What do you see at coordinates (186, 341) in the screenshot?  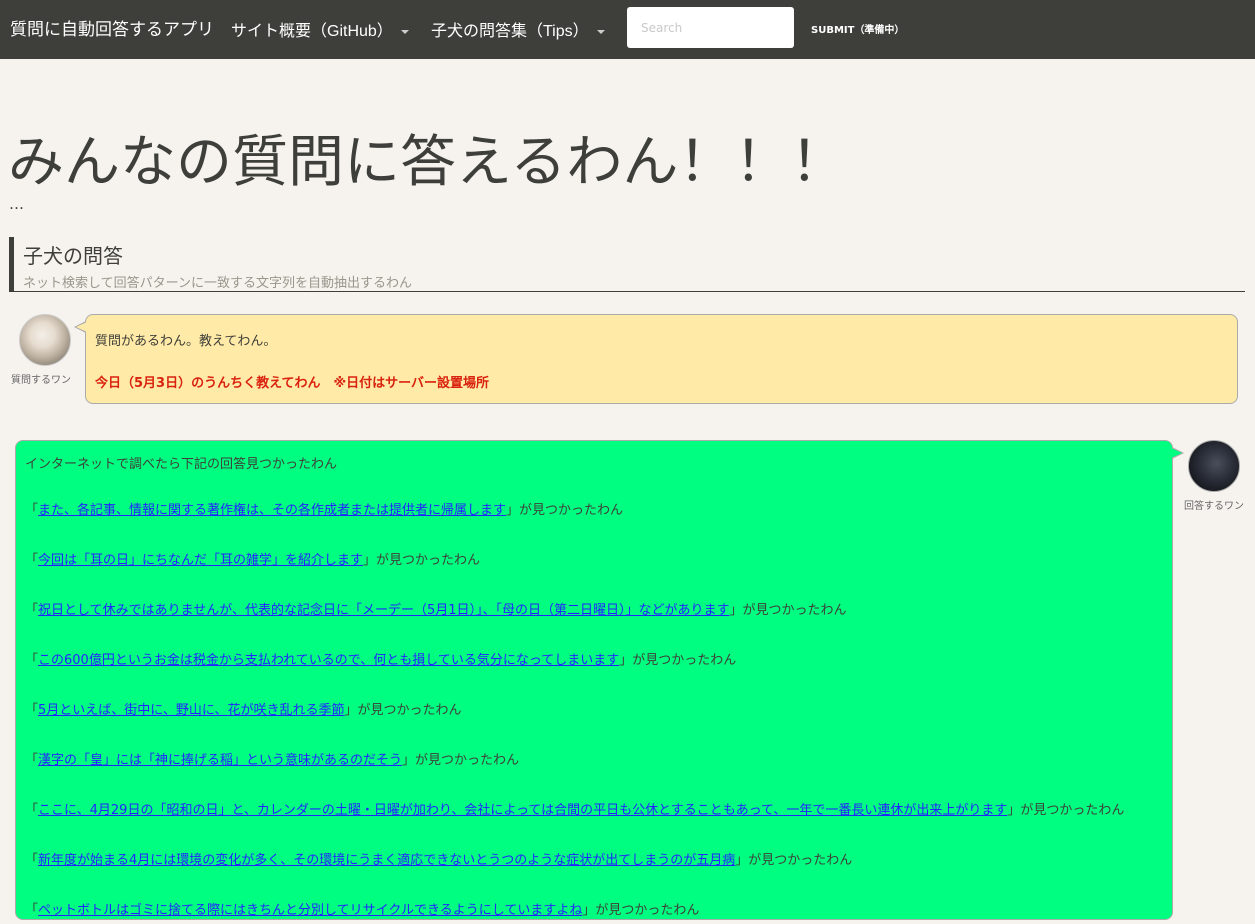 I see `question-text: 質問があるわん。教えてわん。` at bounding box center [186, 341].